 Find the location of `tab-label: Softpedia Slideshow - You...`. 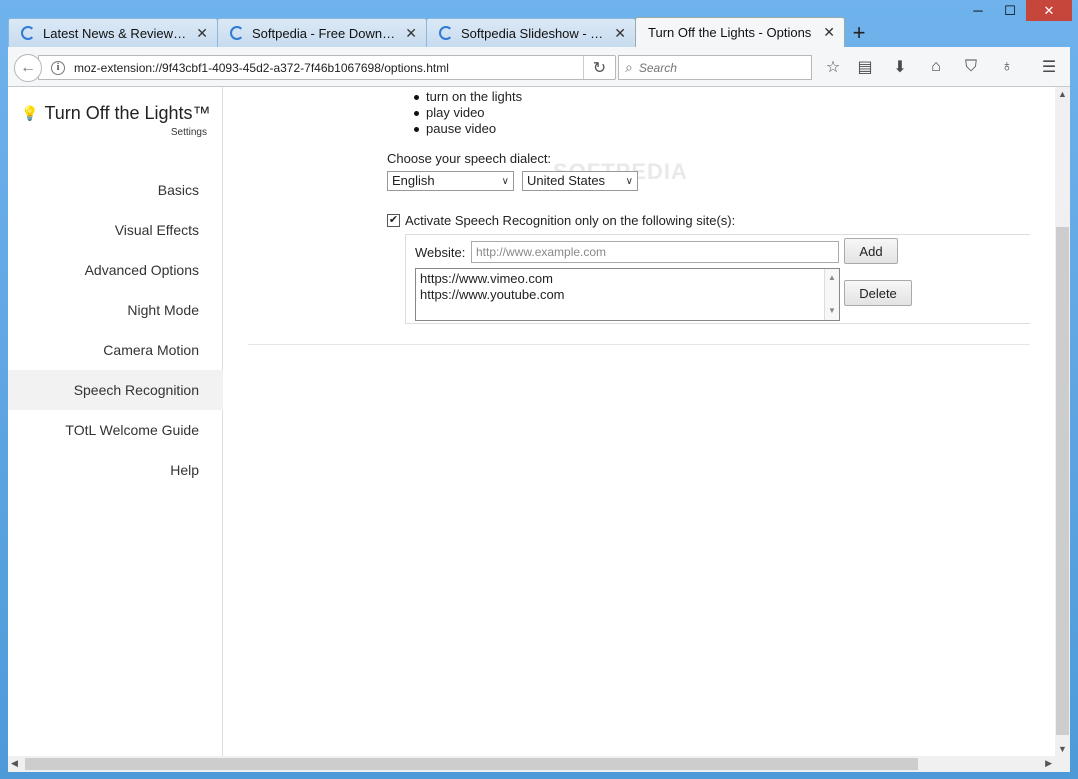

tab-label: Softpedia Slideshow - You... is located at coordinates (533, 33).